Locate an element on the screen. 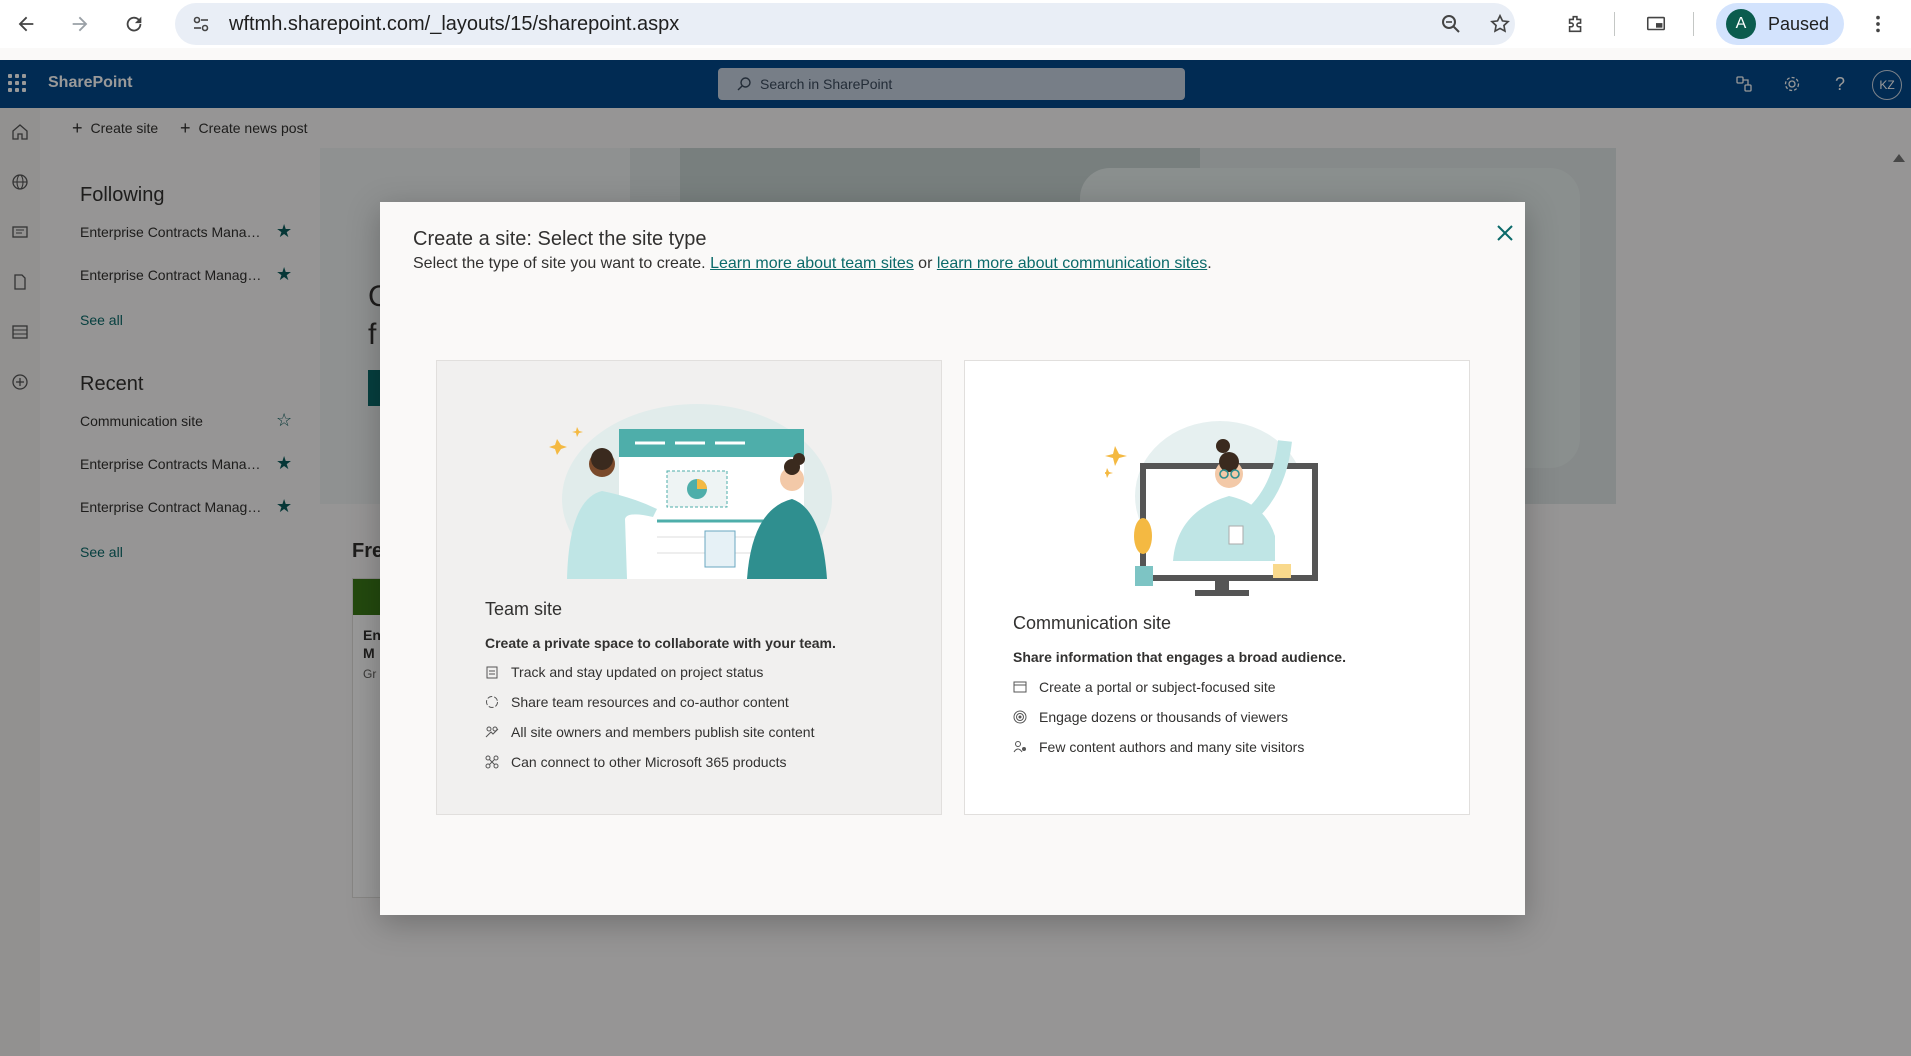  more-vertical-icon is located at coordinates (1878, 24).